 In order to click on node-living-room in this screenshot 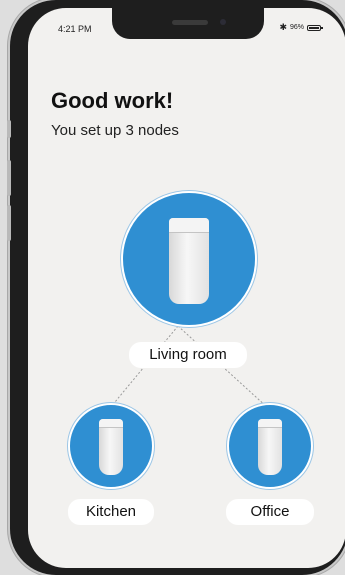, I will do `click(189, 259)`.